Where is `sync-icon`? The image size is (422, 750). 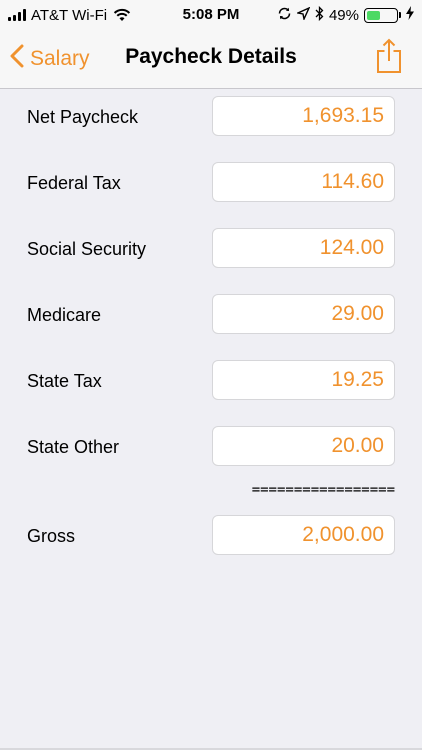
sync-icon is located at coordinates (284, 15).